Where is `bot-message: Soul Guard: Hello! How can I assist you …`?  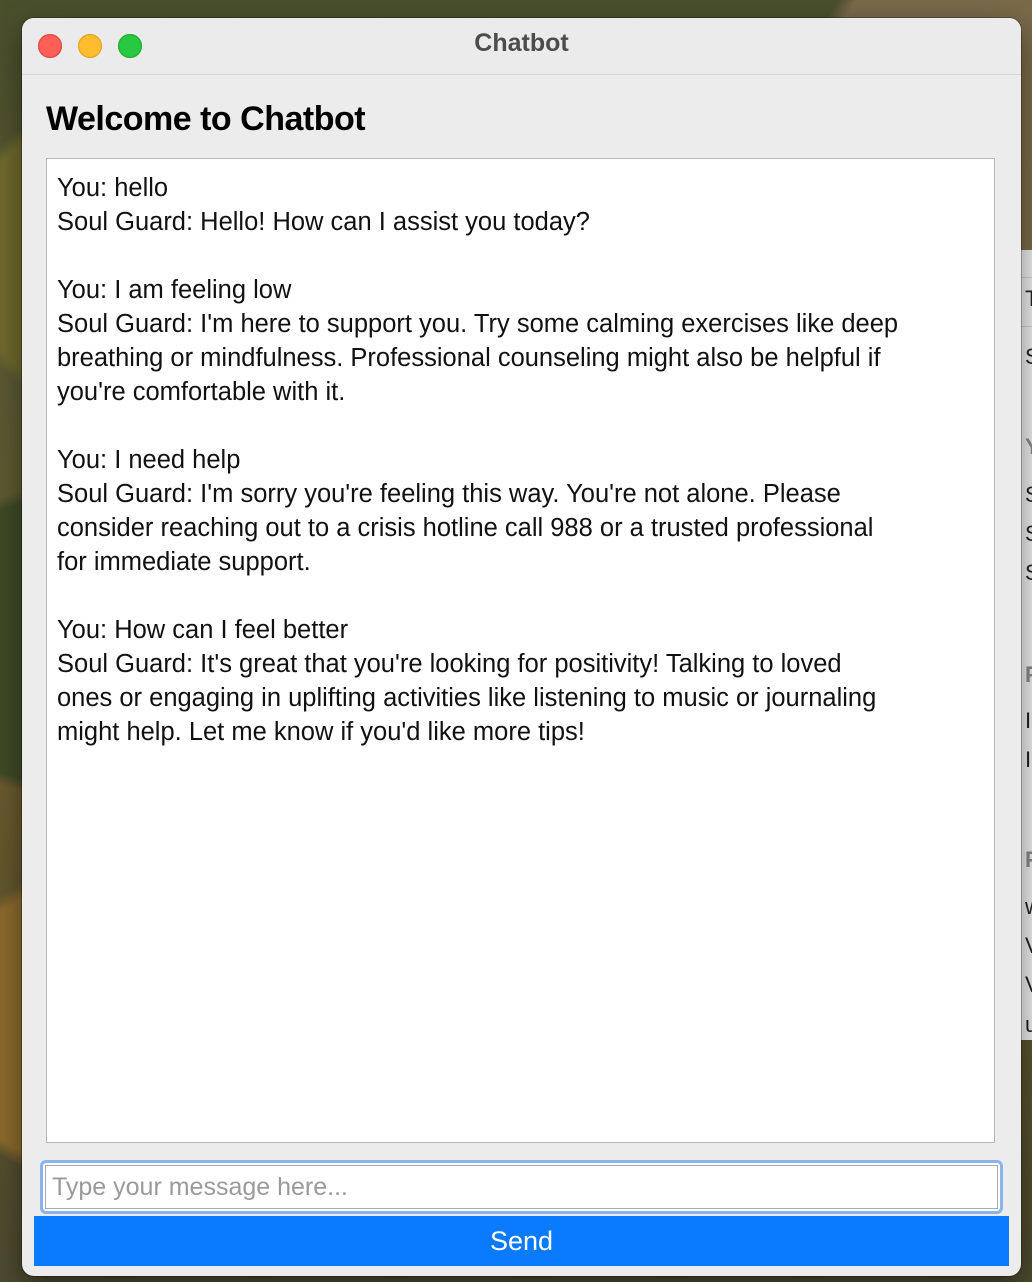
bot-message: Soul Guard: Hello! How can I assist you … is located at coordinates (323, 222).